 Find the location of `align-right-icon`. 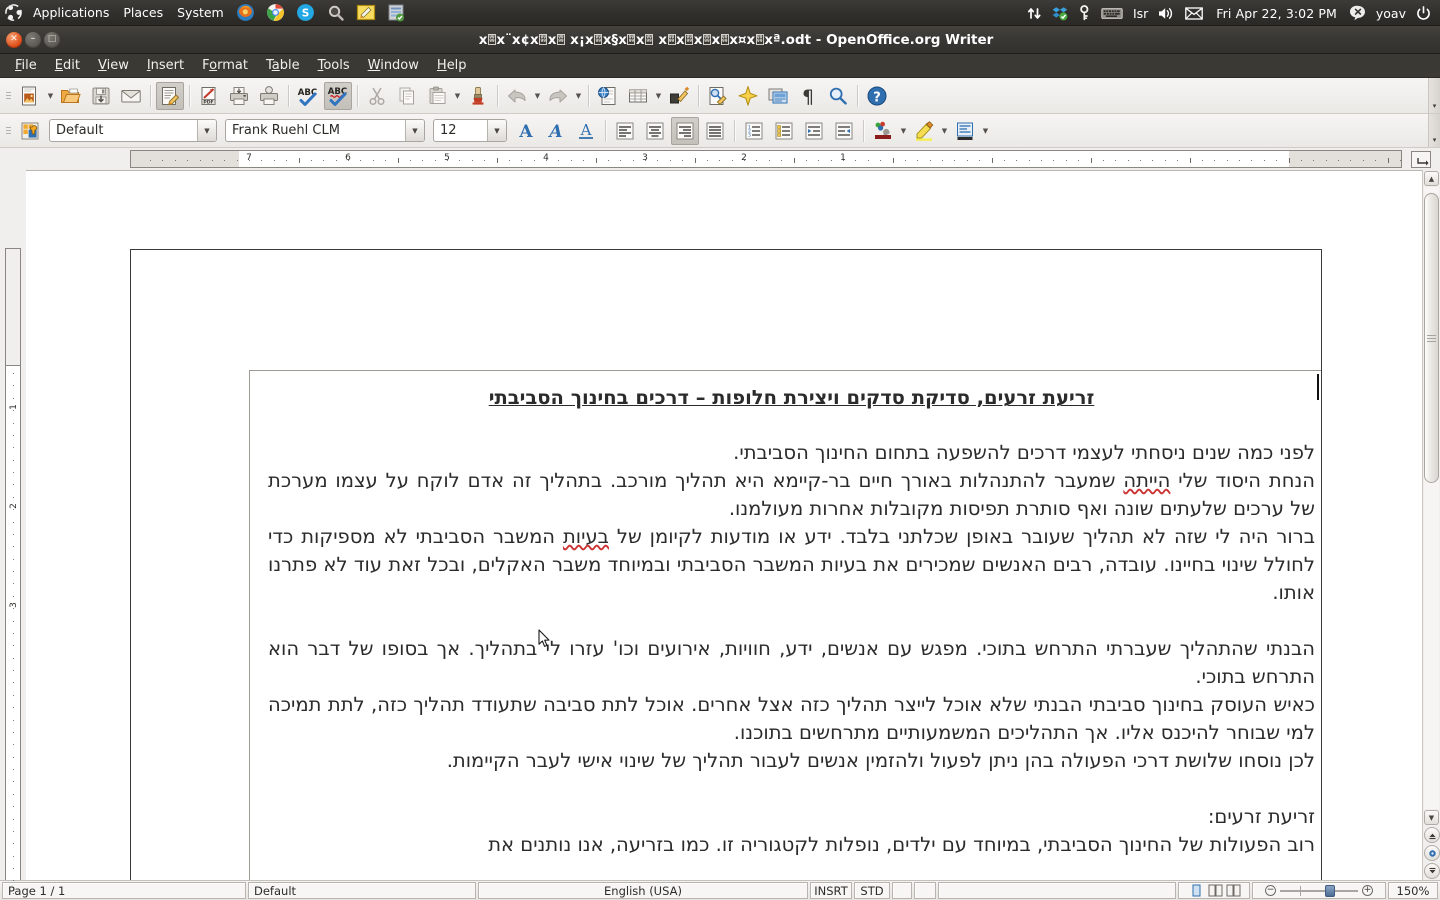

align-right-icon is located at coordinates (685, 130).